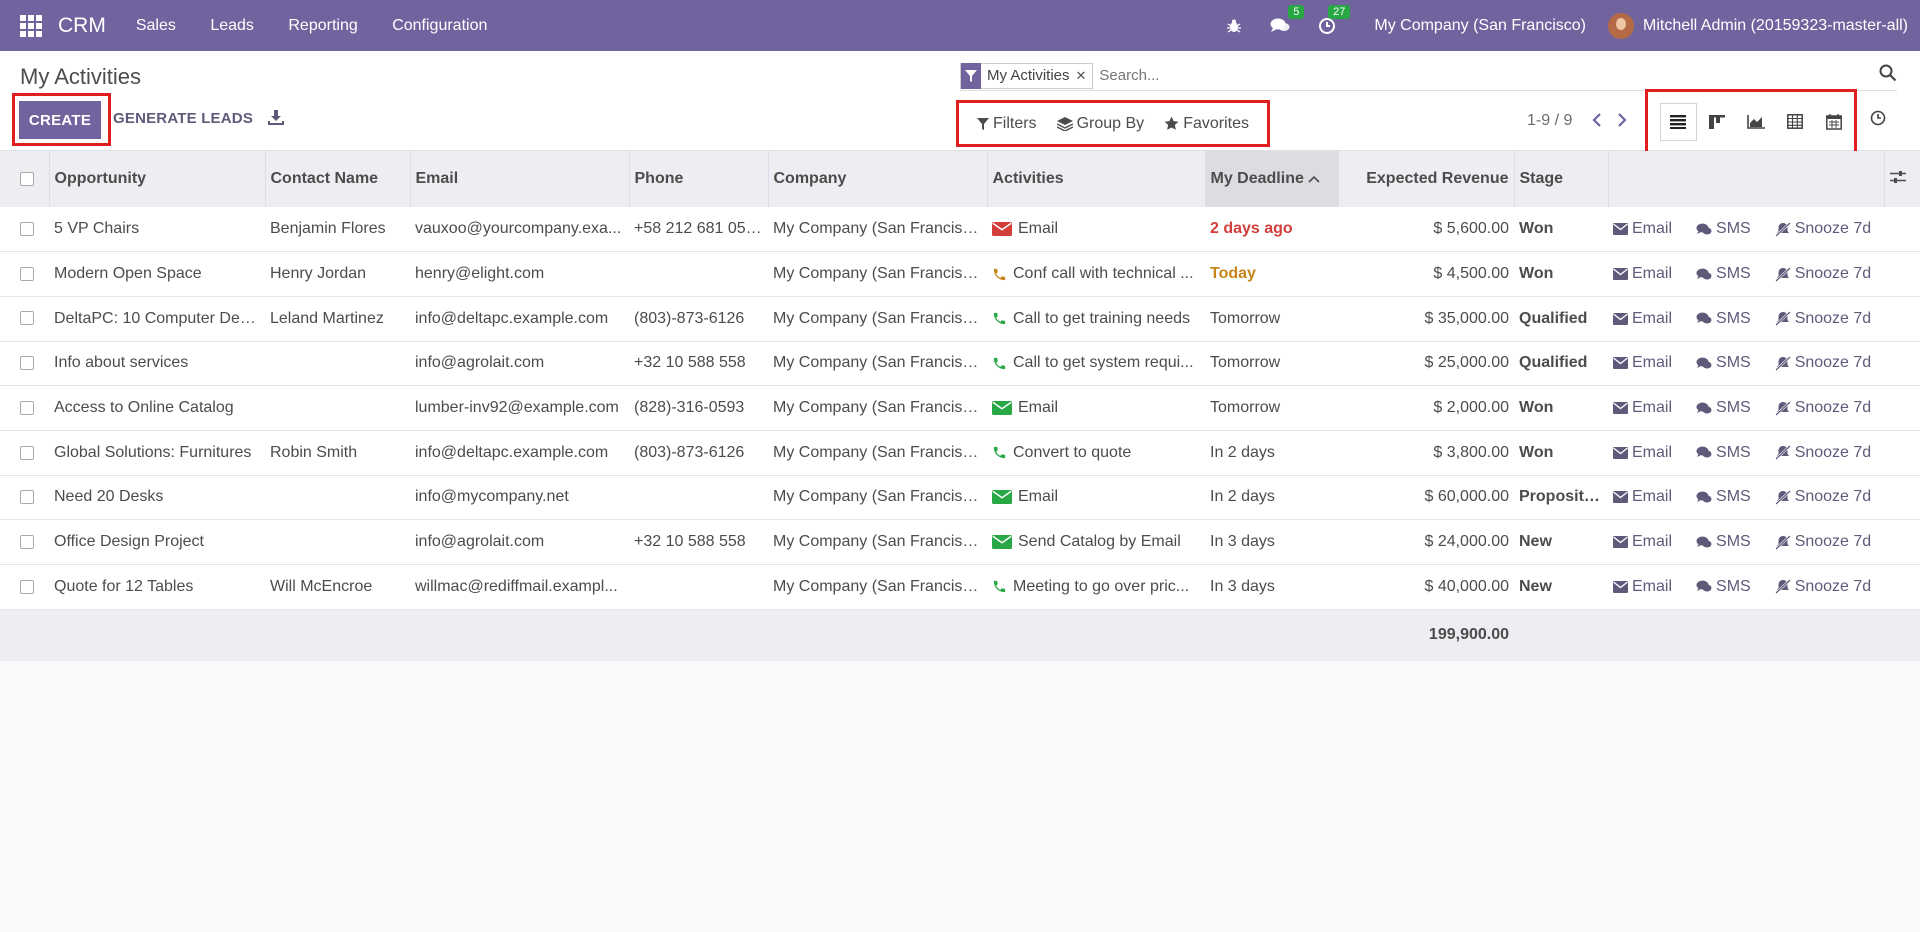  Describe the element at coordinates (232, 25) in the screenshot. I see `menu-leads: Leads` at that location.